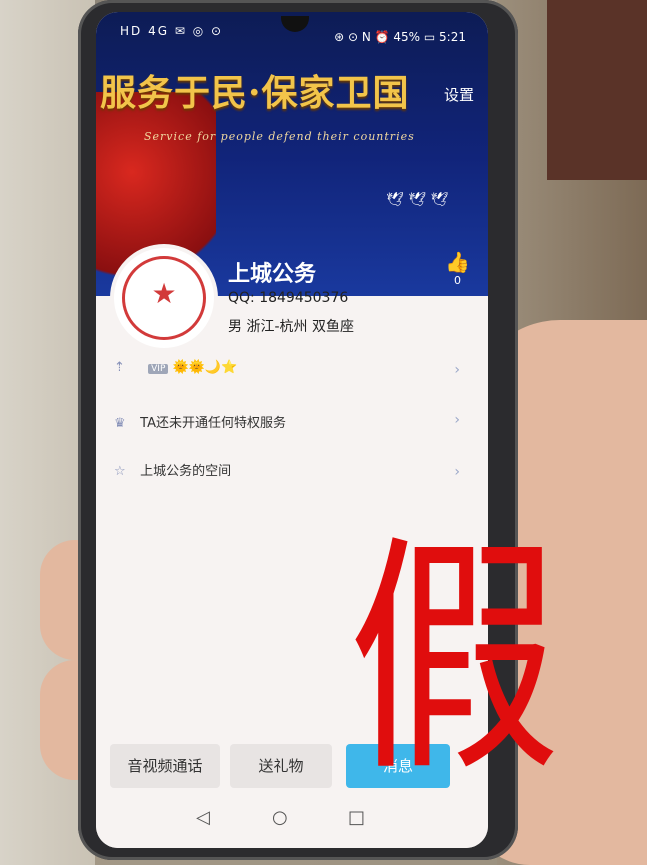 This screenshot has height=865, width=647. What do you see at coordinates (356, 817) in the screenshot?
I see `recent-apps-button: □` at bounding box center [356, 817].